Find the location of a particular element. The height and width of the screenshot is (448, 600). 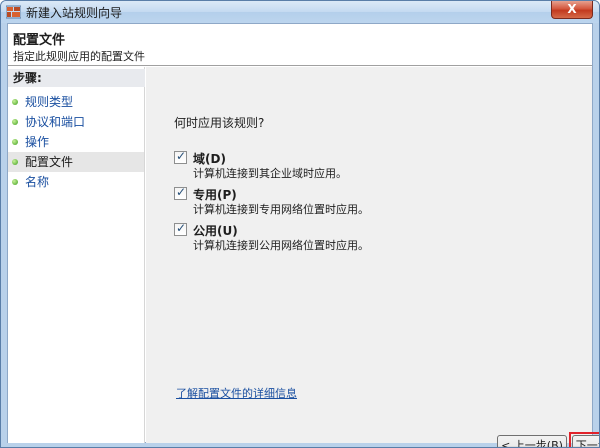

window-title: 新建入站规则向导 is located at coordinates (74, 13).